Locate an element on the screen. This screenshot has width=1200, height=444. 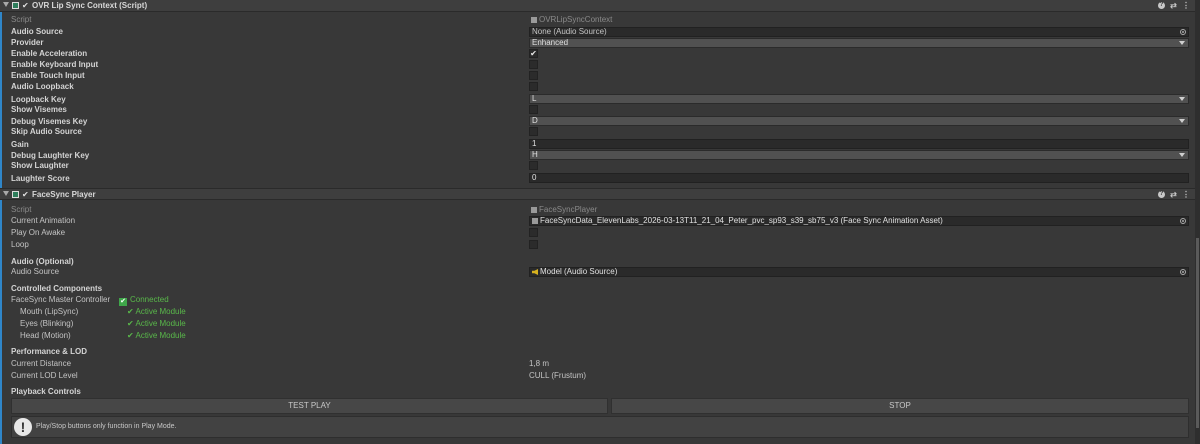
component-title: OVR Lip Sync Context (Script) is located at coordinates (90, 5).